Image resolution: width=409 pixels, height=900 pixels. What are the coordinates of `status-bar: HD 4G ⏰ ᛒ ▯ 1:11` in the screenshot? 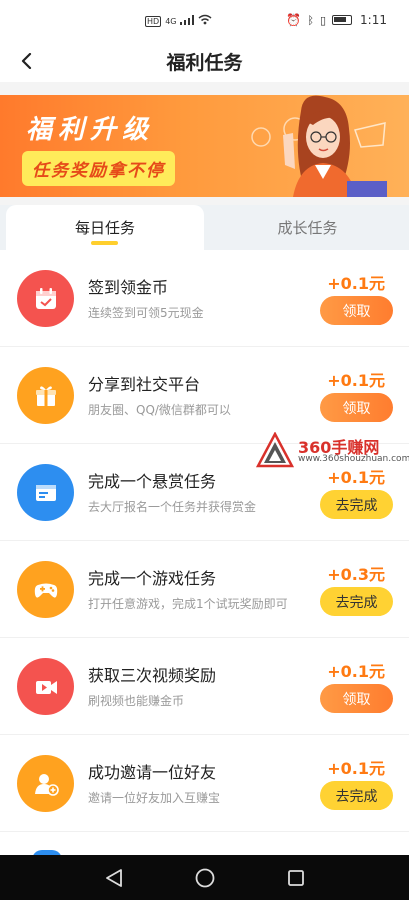 It's located at (204, 20).